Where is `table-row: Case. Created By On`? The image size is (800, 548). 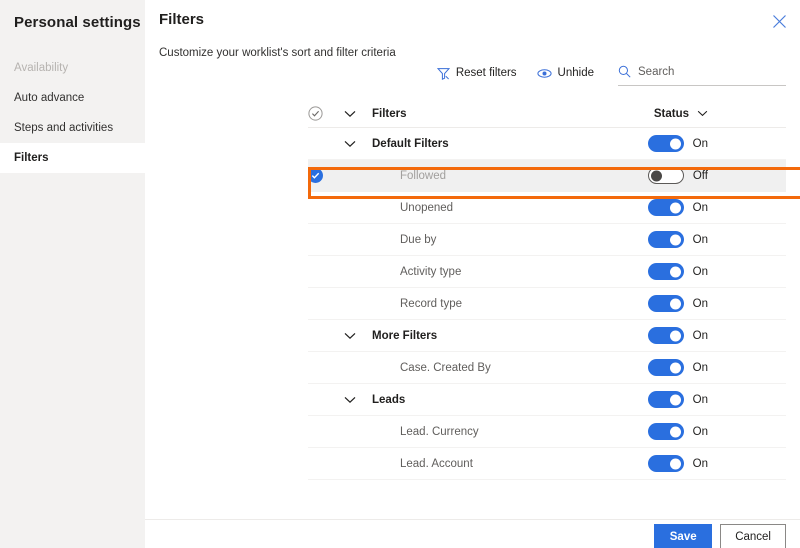 table-row: Case. Created By On is located at coordinates (547, 368).